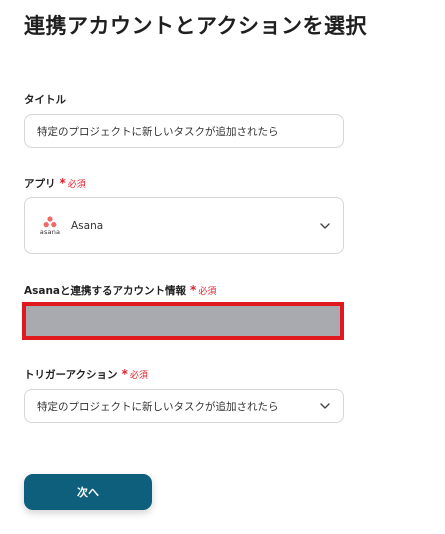  Describe the element at coordinates (195, 26) in the screenshot. I see `page-title: 連携アカウントとアクションを選択` at that location.